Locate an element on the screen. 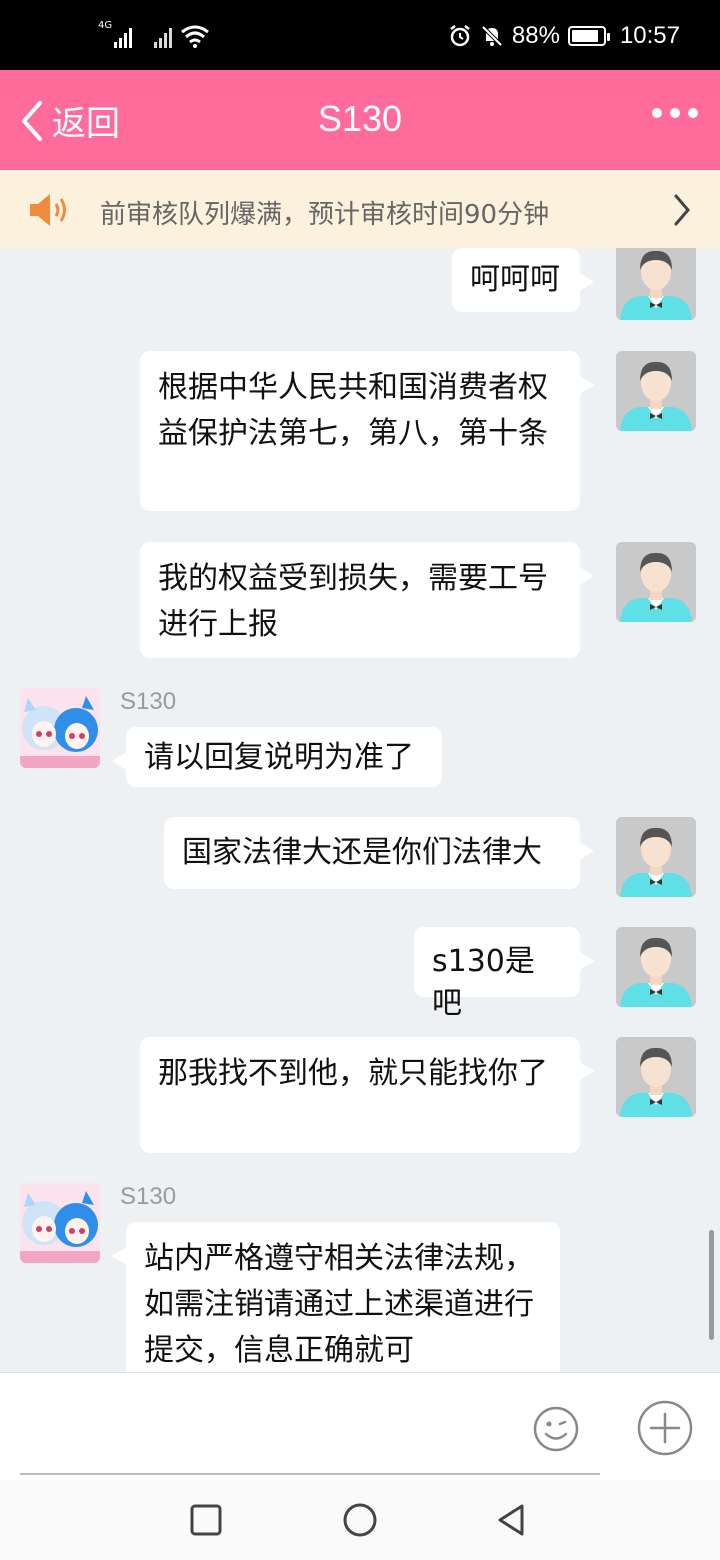 The width and height of the screenshot is (720, 1560). message-bubble: 站内严格遵守相关法律法规，如需注销请通过上述渠道进行提交，信息正确就可 is located at coordinates (336, 1297).